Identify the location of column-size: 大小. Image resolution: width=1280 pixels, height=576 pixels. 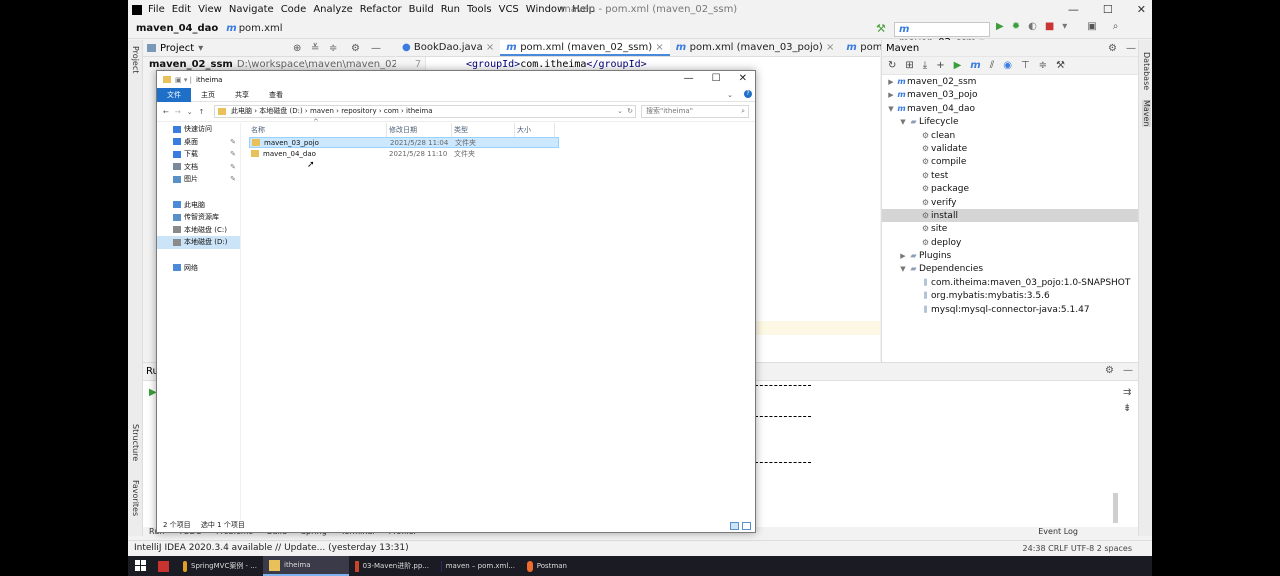
(535, 130).